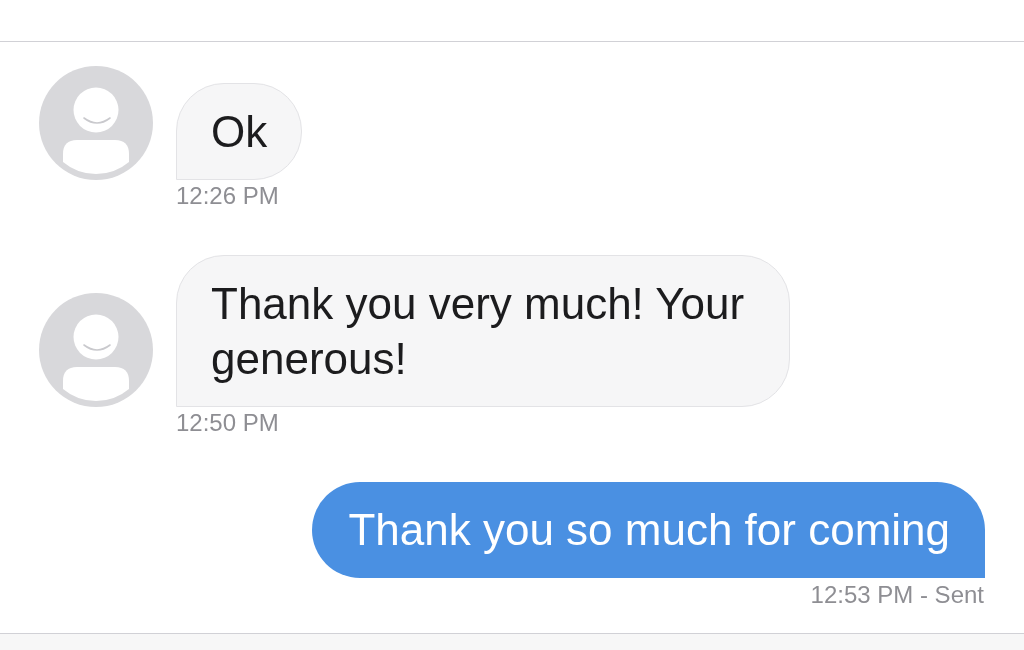 The height and width of the screenshot is (650, 1024). Describe the element at coordinates (483, 331) in the screenshot. I see `message-bubble: Thank you very much! Your generous!` at that location.